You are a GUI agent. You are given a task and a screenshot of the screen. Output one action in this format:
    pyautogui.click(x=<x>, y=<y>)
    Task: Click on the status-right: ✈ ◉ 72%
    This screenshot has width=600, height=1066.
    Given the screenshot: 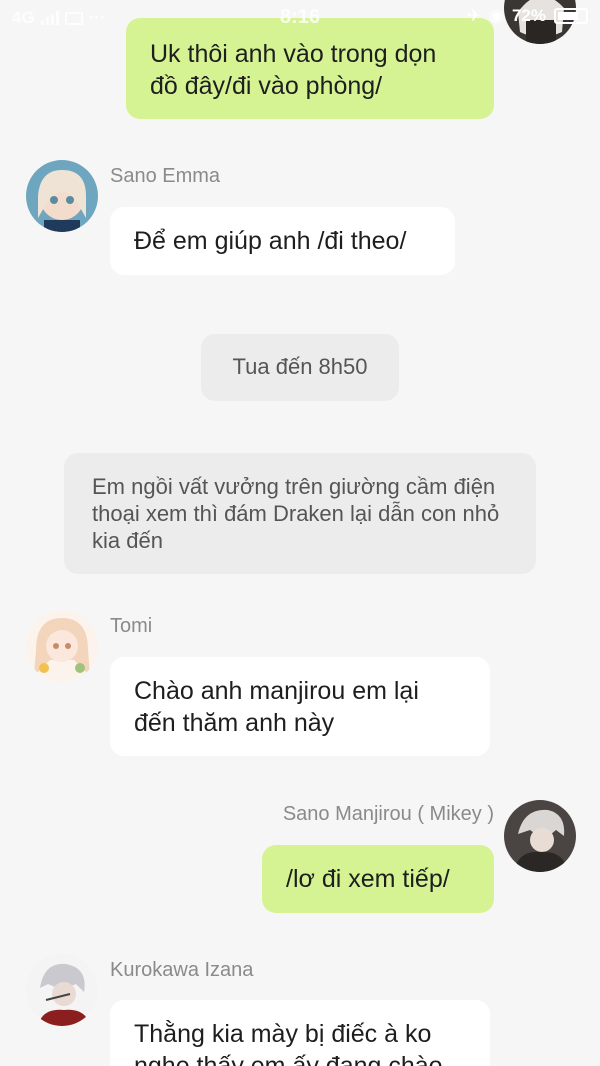 What is the action you would take?
    pyautogui.click(x=527, y=16)
    